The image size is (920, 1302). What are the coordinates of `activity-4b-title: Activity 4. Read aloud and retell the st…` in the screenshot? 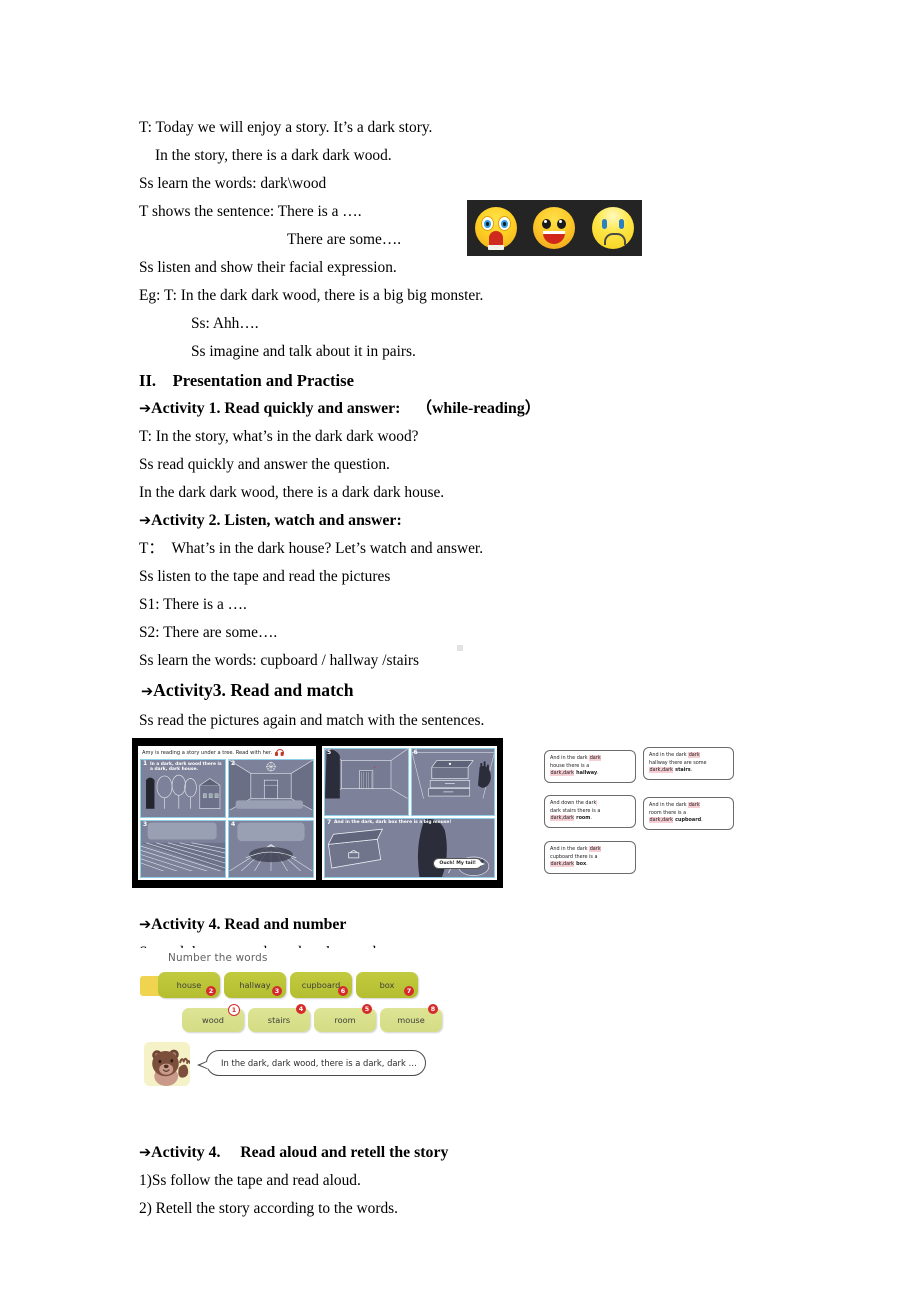 It's located at (300, 1152).